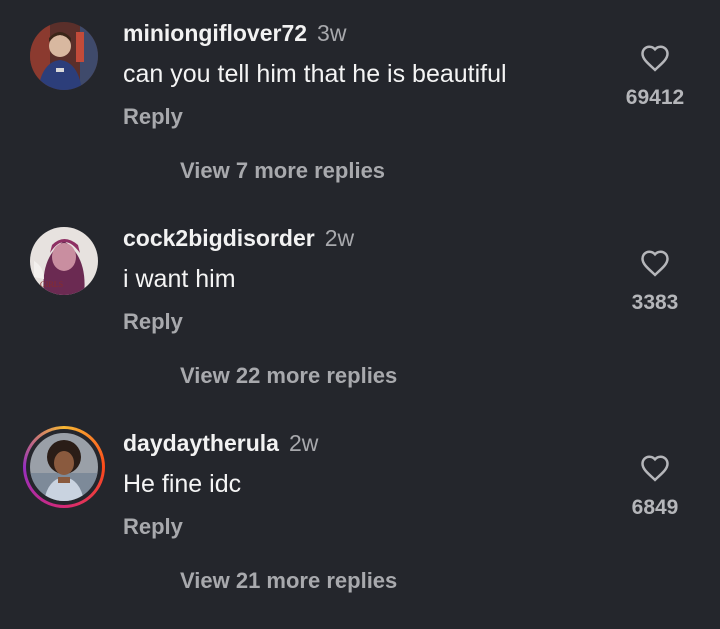  I want to click on like-block: 69412, so click(655, 77).